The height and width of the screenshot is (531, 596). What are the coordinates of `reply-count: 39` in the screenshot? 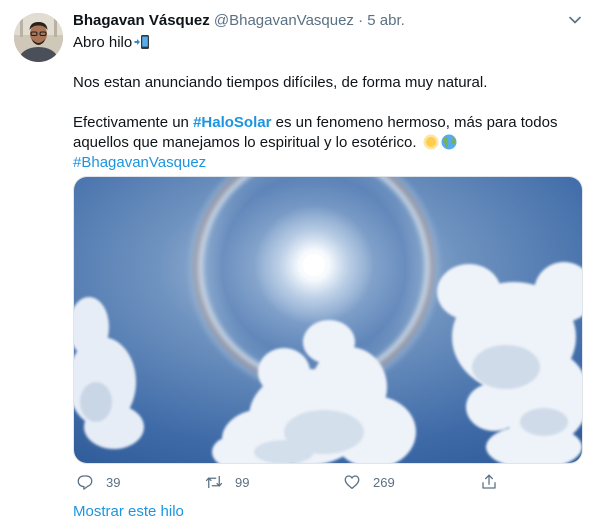 It's located at (113, 482).